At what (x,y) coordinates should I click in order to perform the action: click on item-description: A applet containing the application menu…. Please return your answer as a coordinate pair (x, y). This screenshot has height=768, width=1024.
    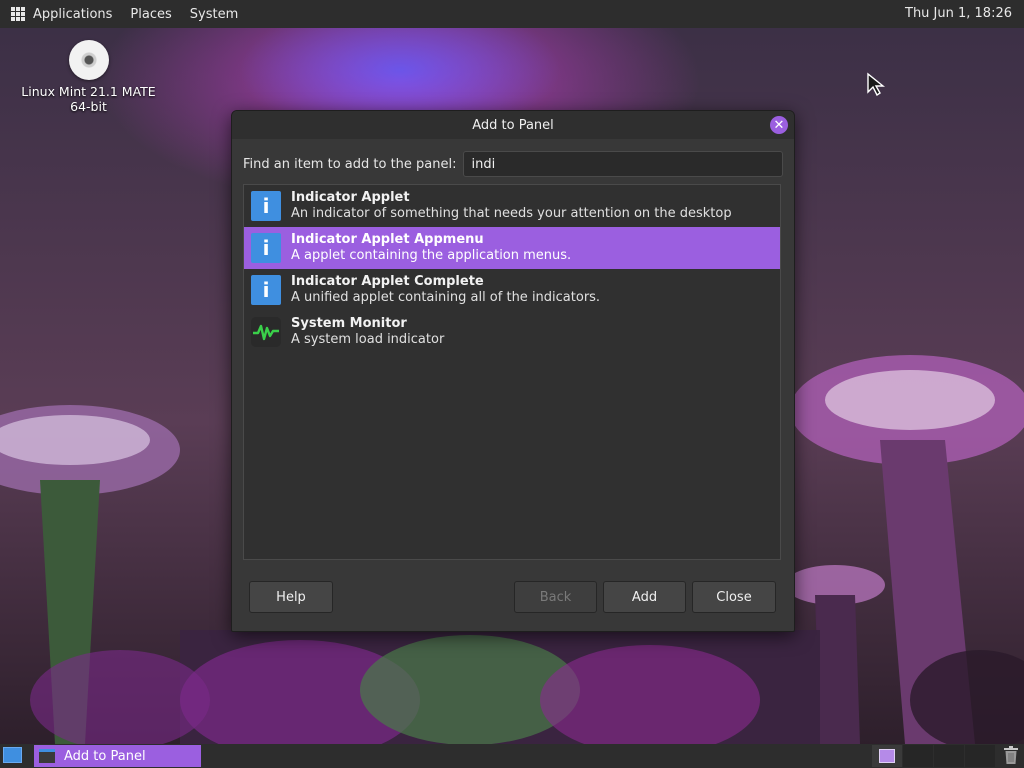
    Looking at the image, I should click on (431, 255).